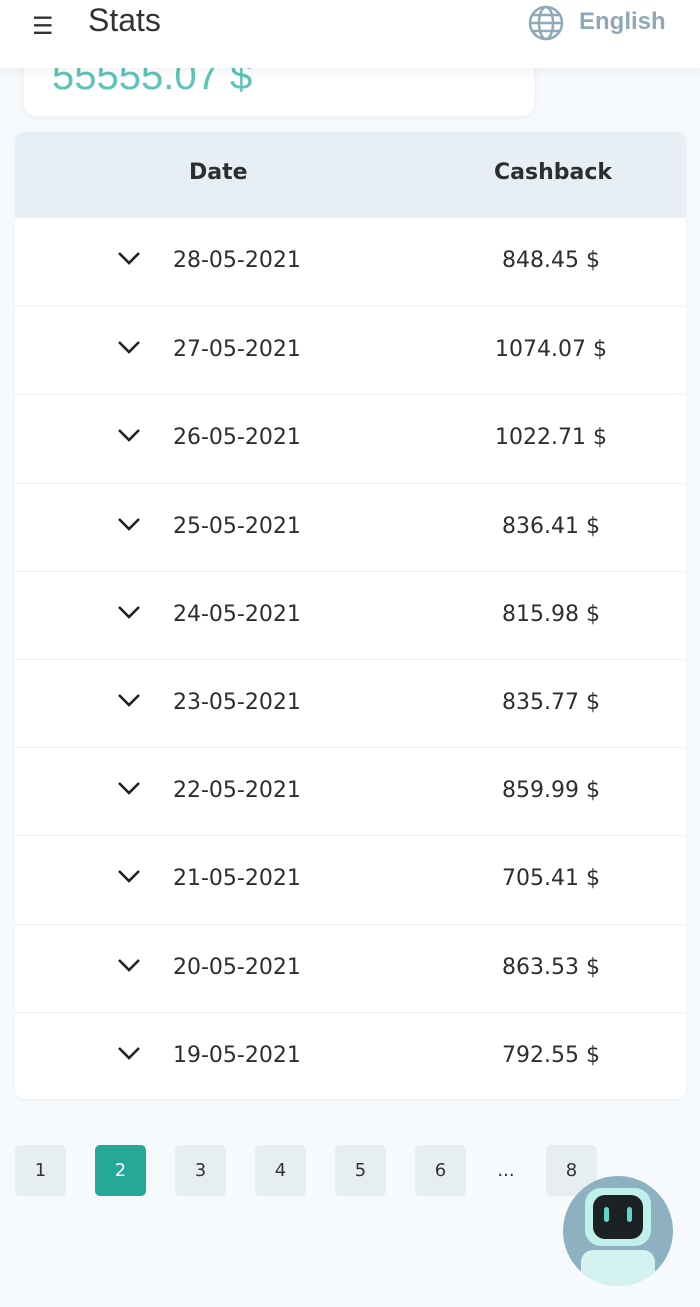  I want to click on language-selector: English, so click(622, 22).